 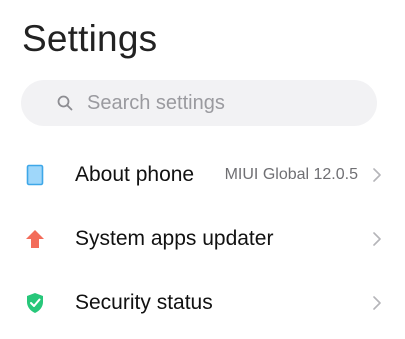 What do you see at coordinates (135, 174) in the screenshot?
I see `item-label: About phone` at bounding box center [135, 174].